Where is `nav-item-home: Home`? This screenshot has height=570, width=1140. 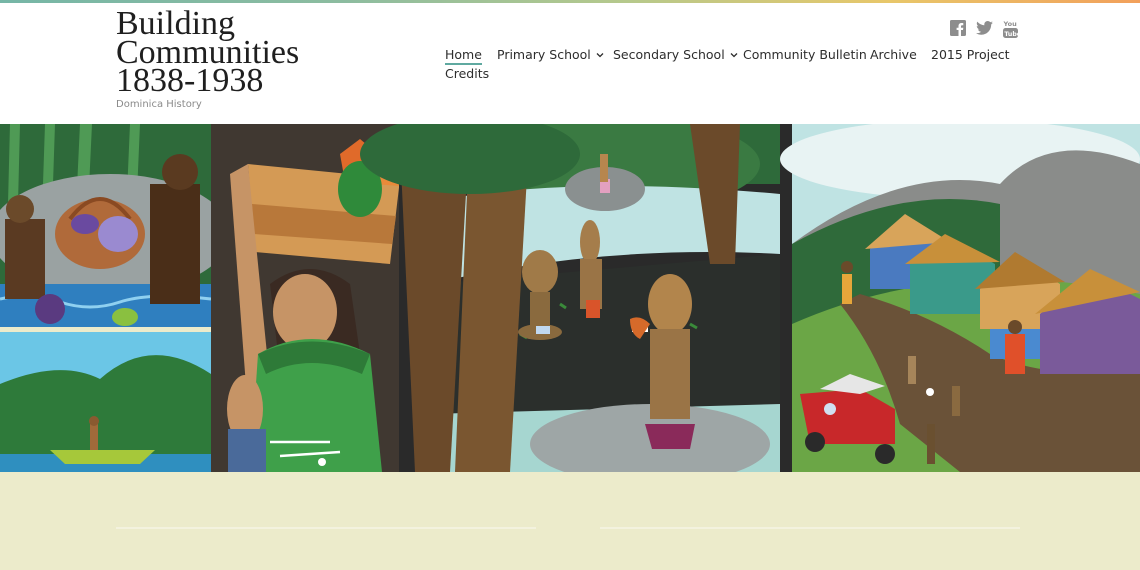
nav-item-home: Home is located at coordinates (463, 56).